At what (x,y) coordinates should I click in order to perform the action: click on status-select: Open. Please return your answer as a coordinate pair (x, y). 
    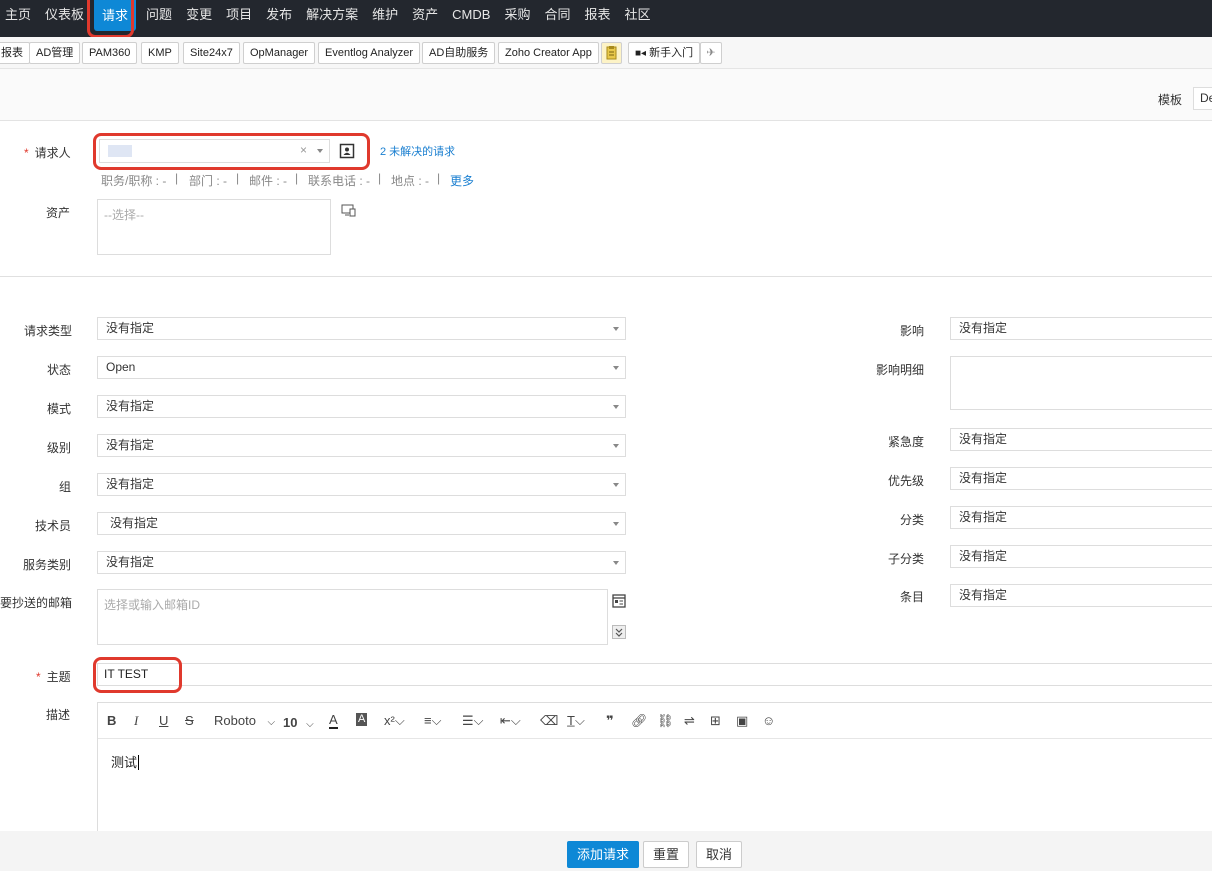
    Looking at the image, I should click on (361, 367).